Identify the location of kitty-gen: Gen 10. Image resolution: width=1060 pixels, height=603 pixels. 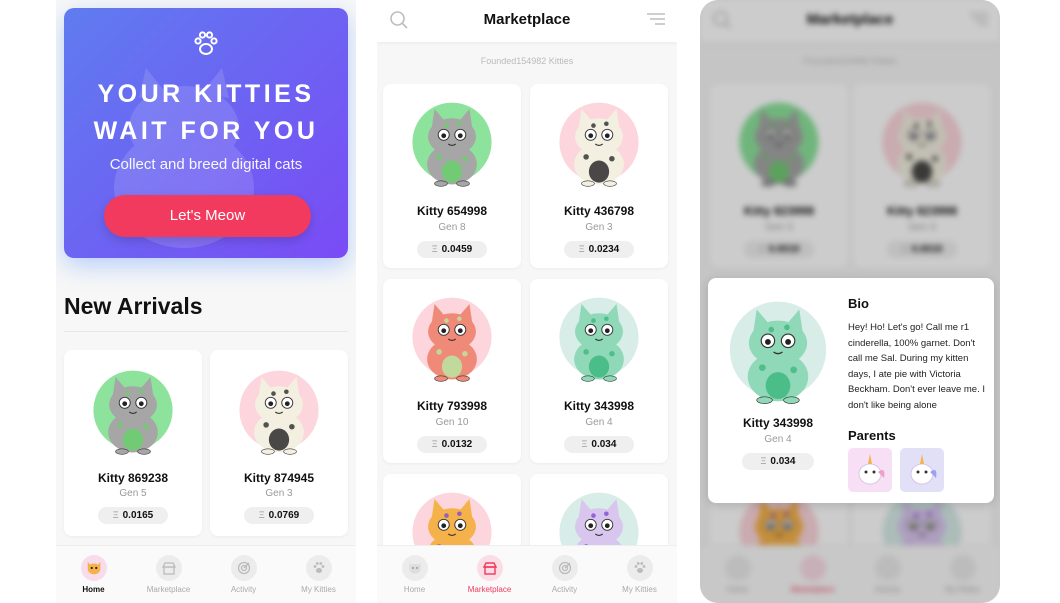
(452, 422).